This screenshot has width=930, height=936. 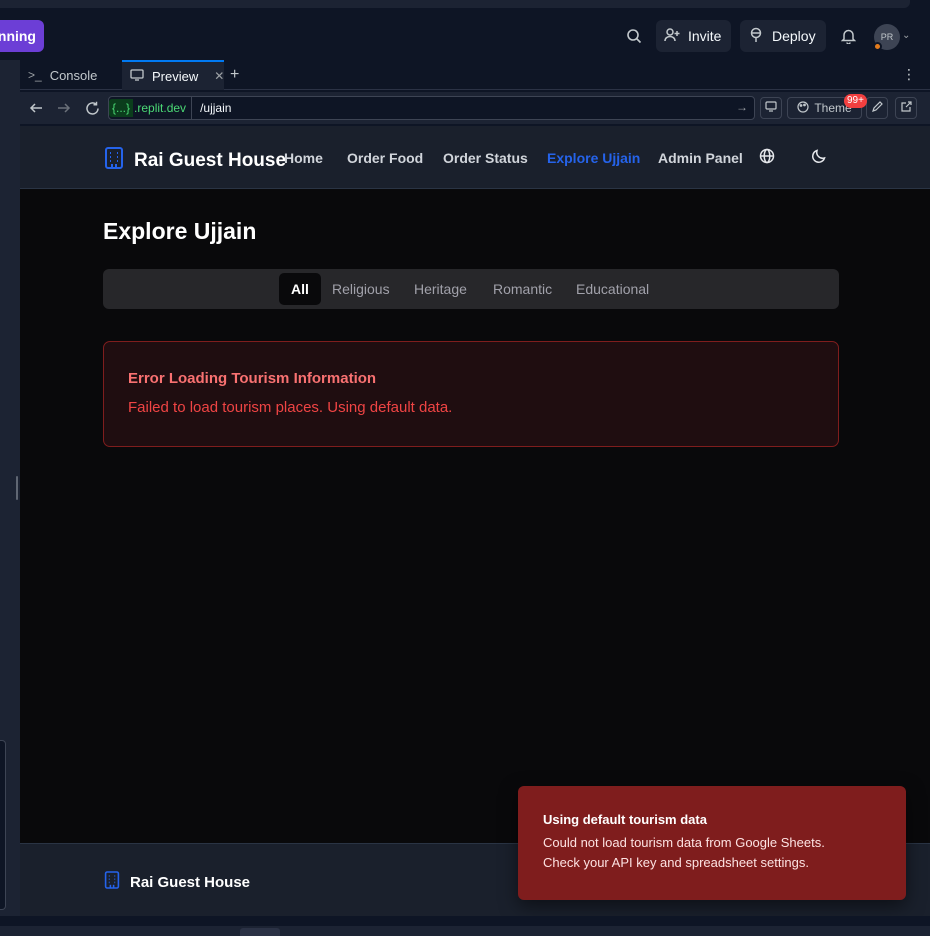 I want to click on forward-arrow-icon, so click(x=64, y=108).